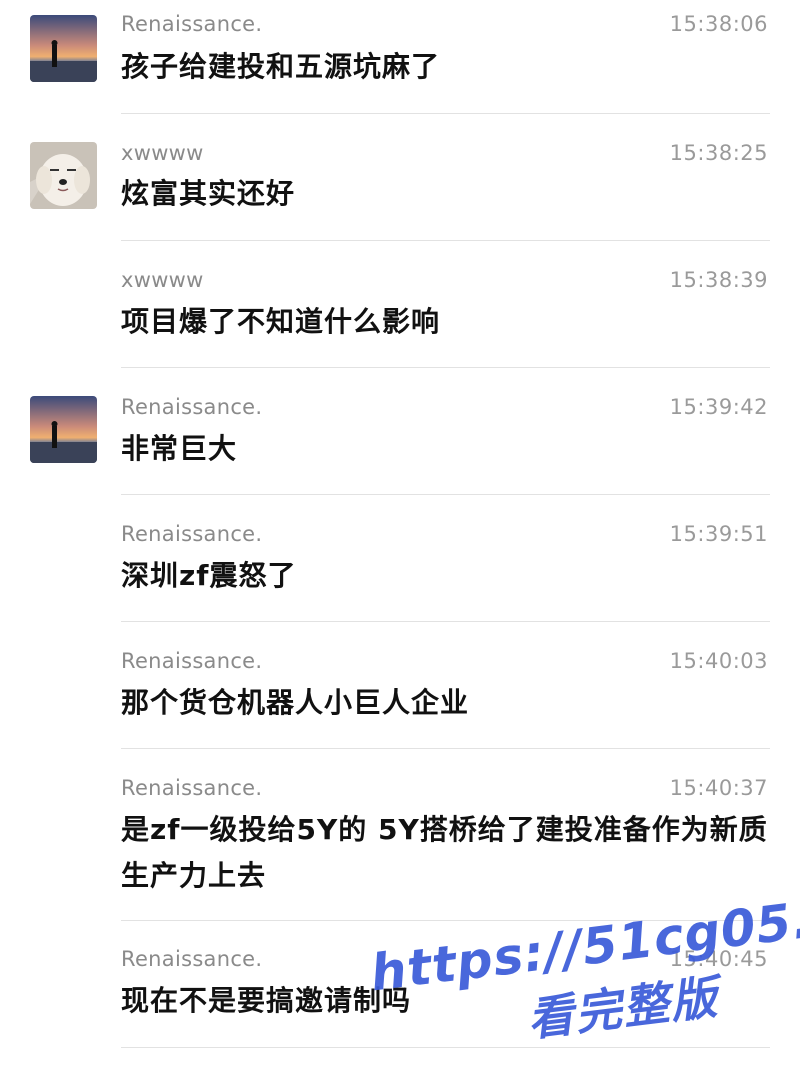 The width and height of the screenshot is (800, 1068). I want to click on message-timestamp: 15:39:42, so click(718, 407).